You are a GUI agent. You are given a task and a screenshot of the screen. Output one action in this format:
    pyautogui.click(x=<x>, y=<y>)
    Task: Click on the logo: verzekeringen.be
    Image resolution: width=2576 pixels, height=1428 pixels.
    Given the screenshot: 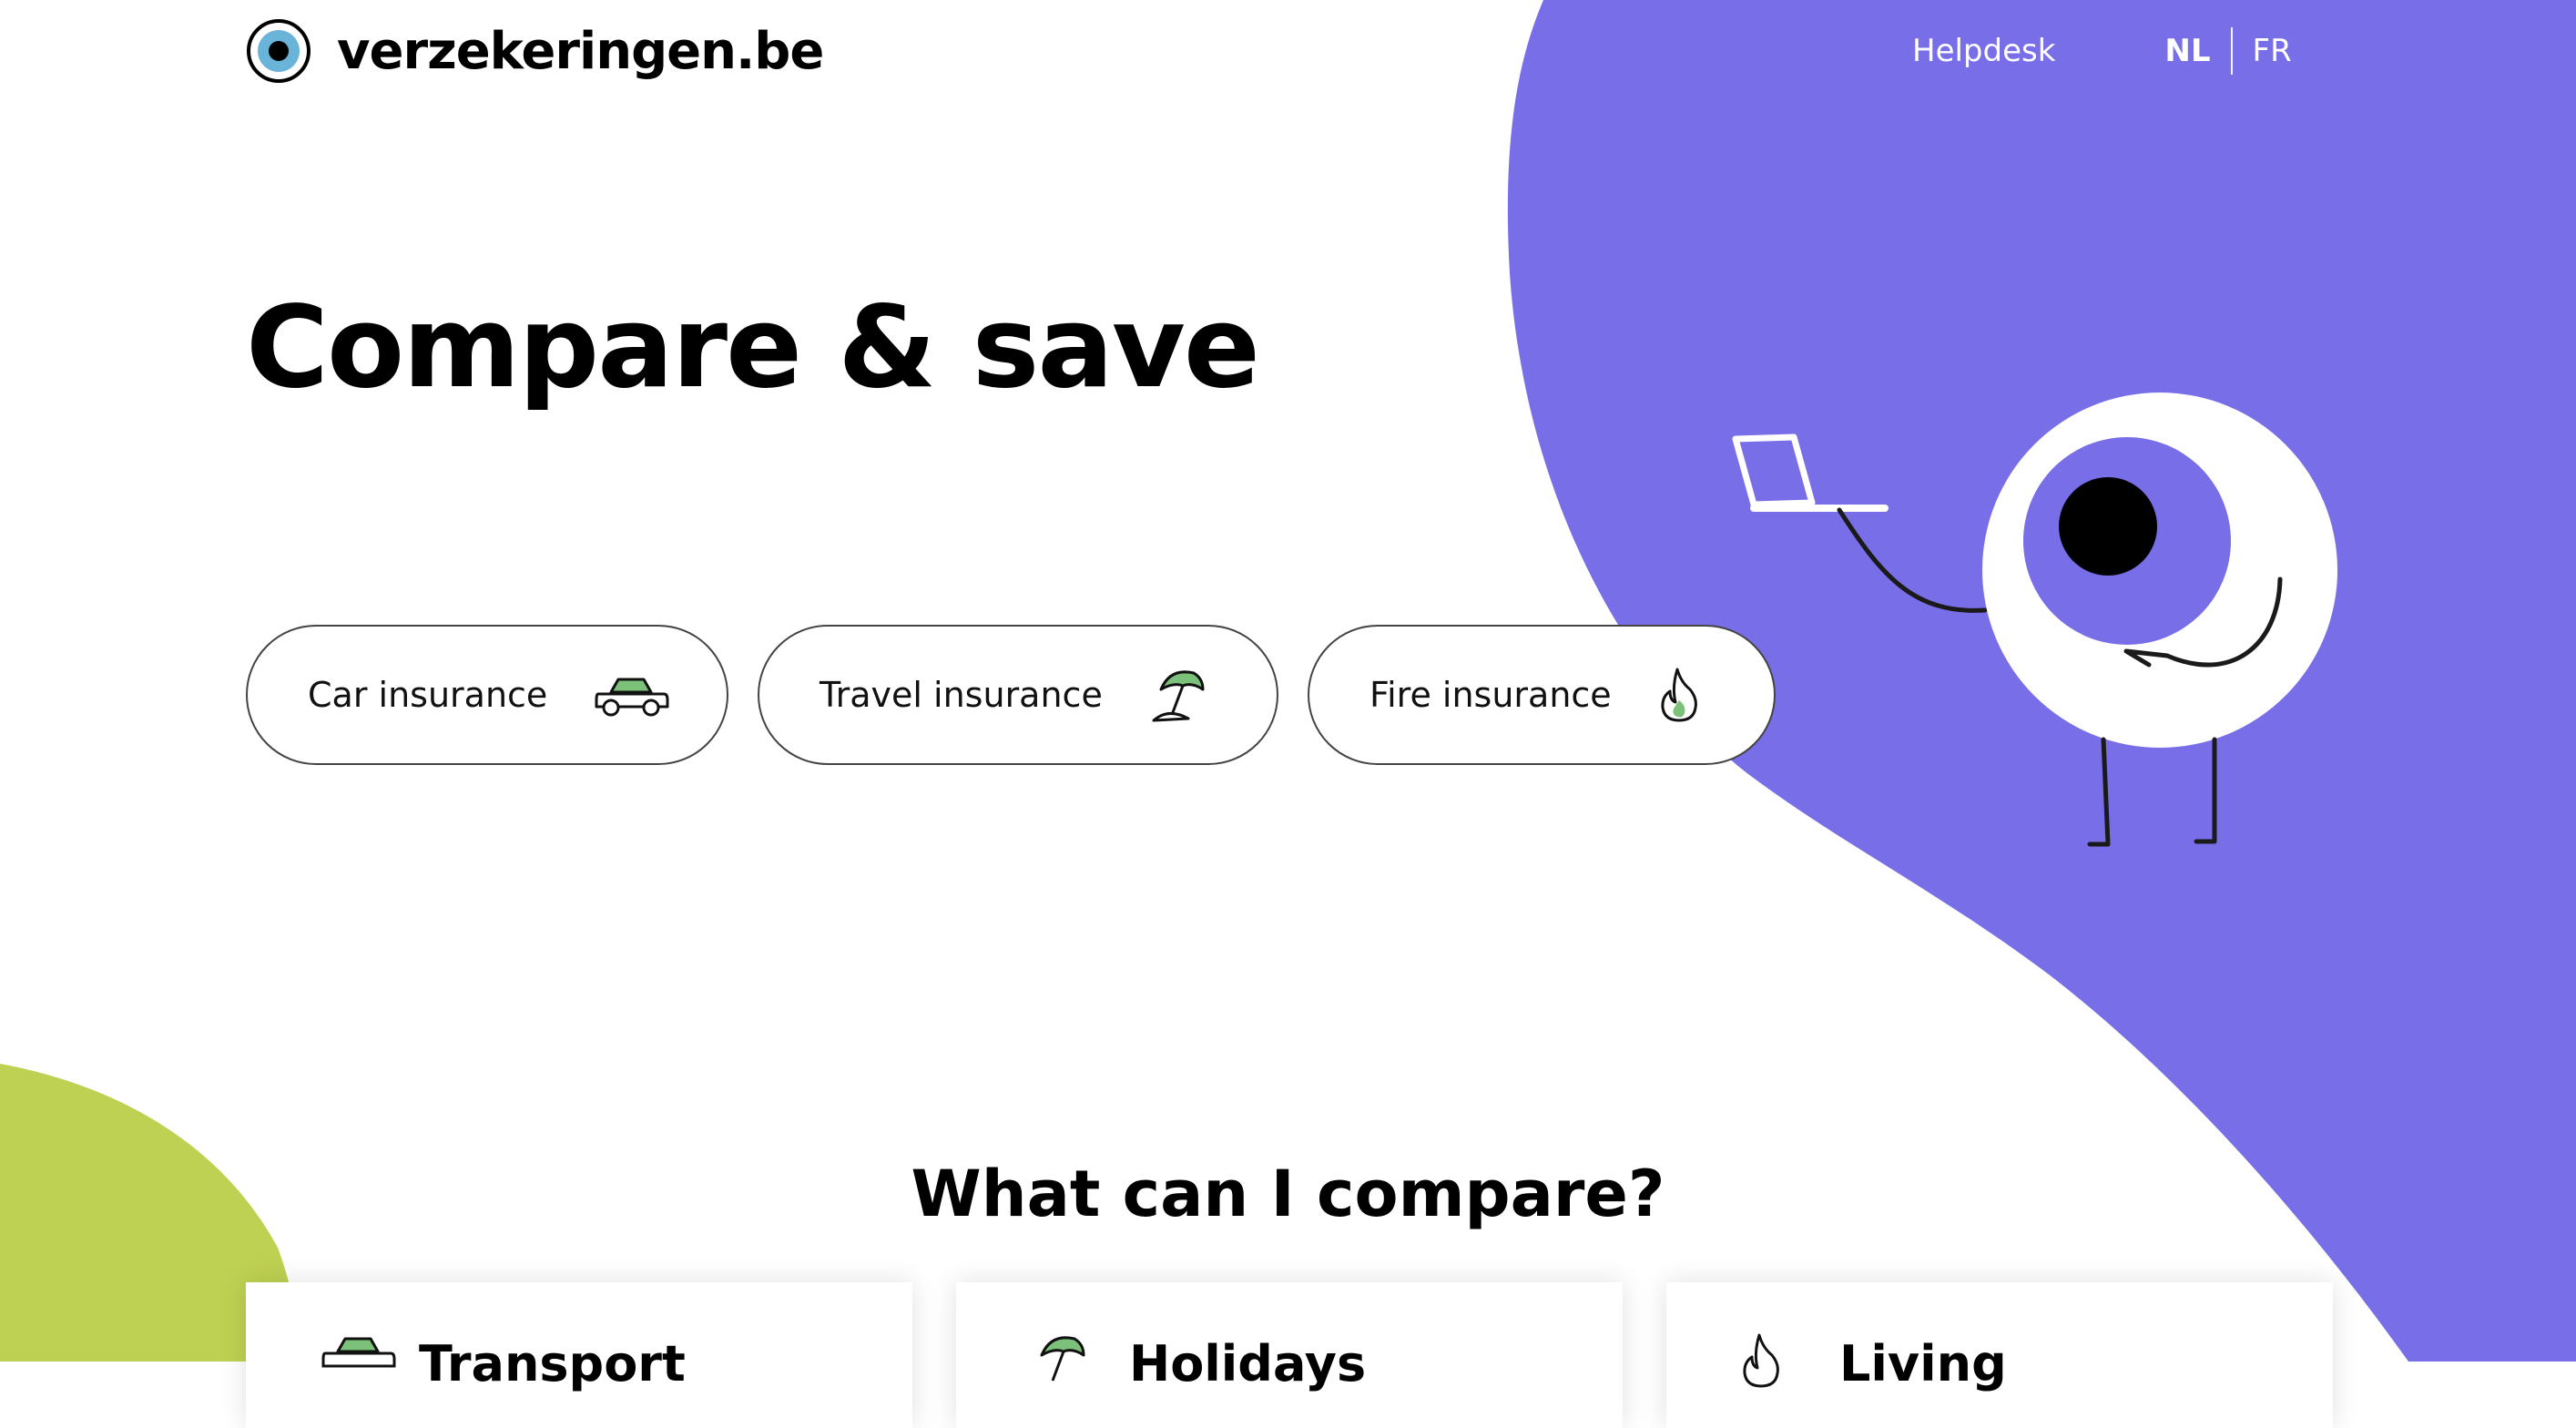 What is the action you would take?
    pyautogui.click(x=535, y=51)
    